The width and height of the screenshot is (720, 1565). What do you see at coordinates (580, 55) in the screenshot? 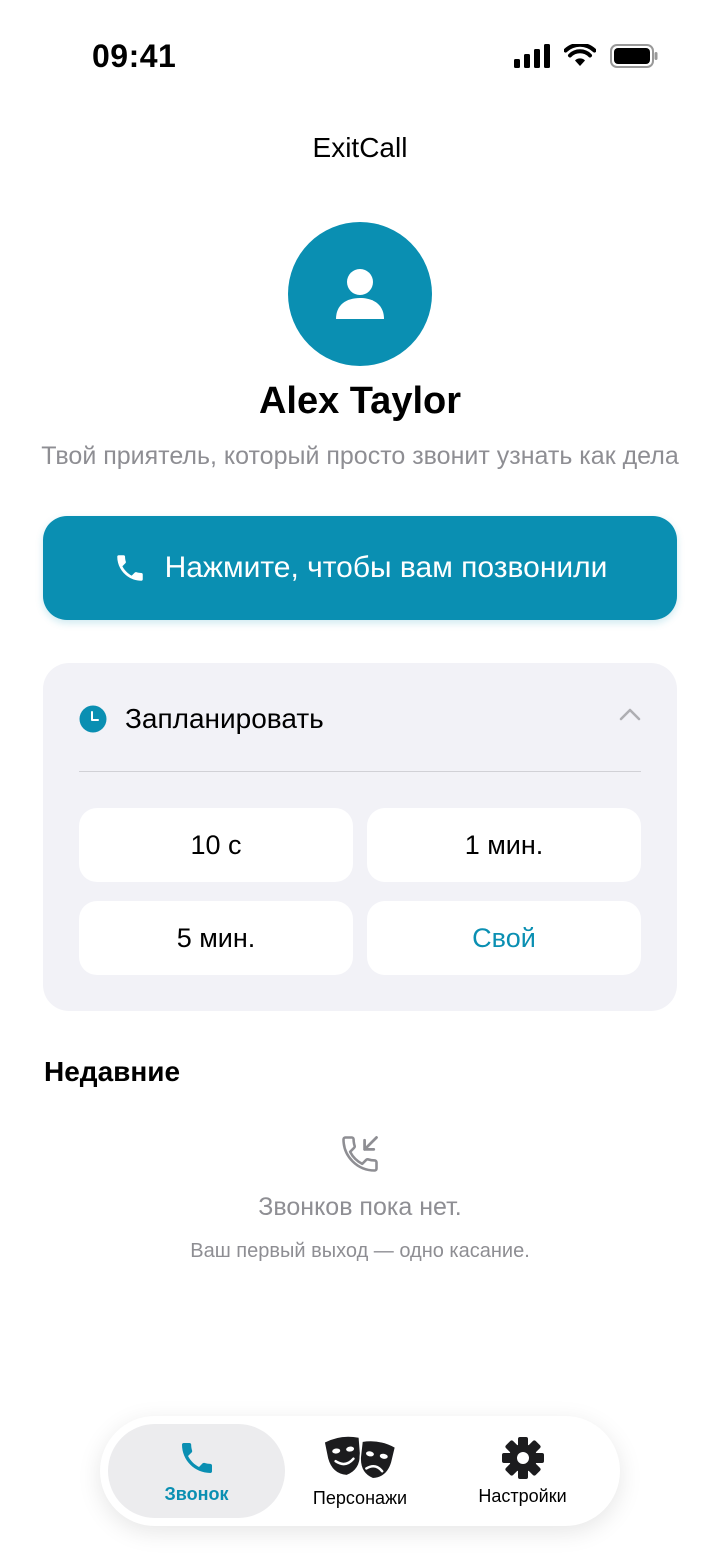
I see `wifi-icon` at bounding box center [580, 55].